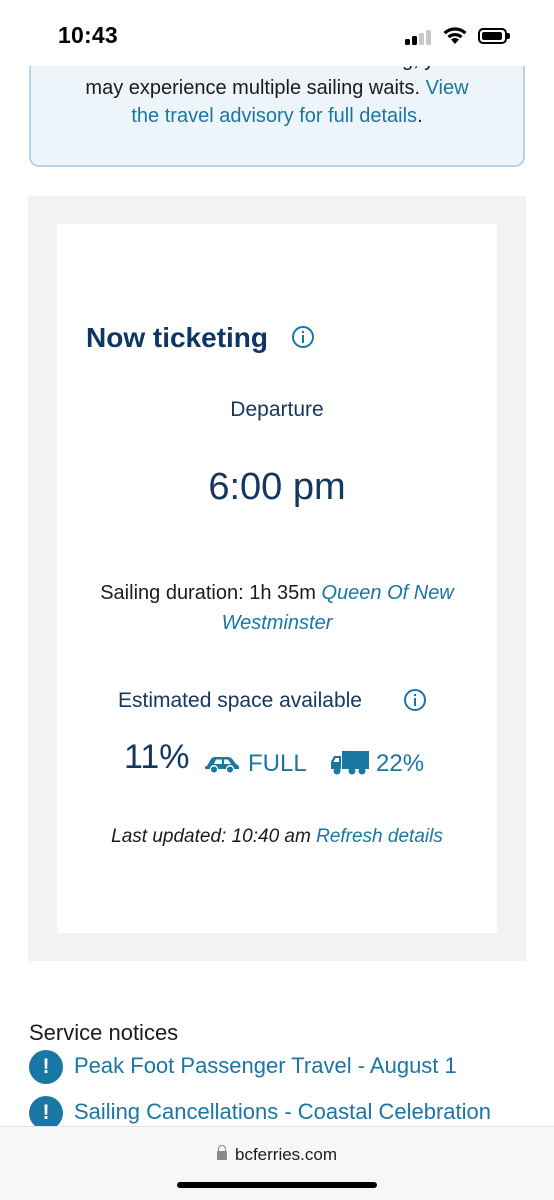 The image size is (554, 1200). Describe the element at coordinates (286, 1154) in the screenshot. I see `url-text: bcferries.com` at that location.